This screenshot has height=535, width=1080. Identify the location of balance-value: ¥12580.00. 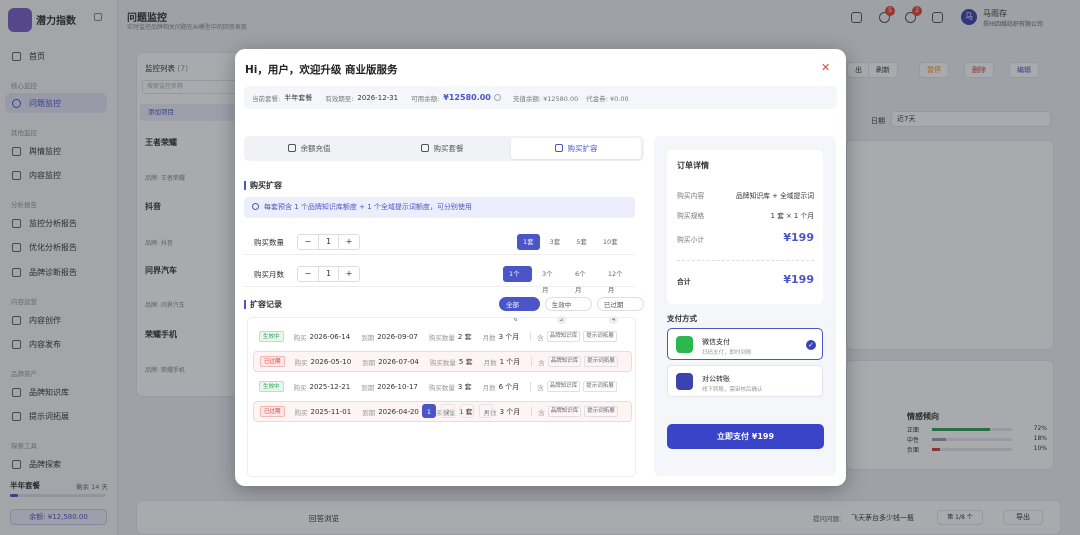
(467, 97).